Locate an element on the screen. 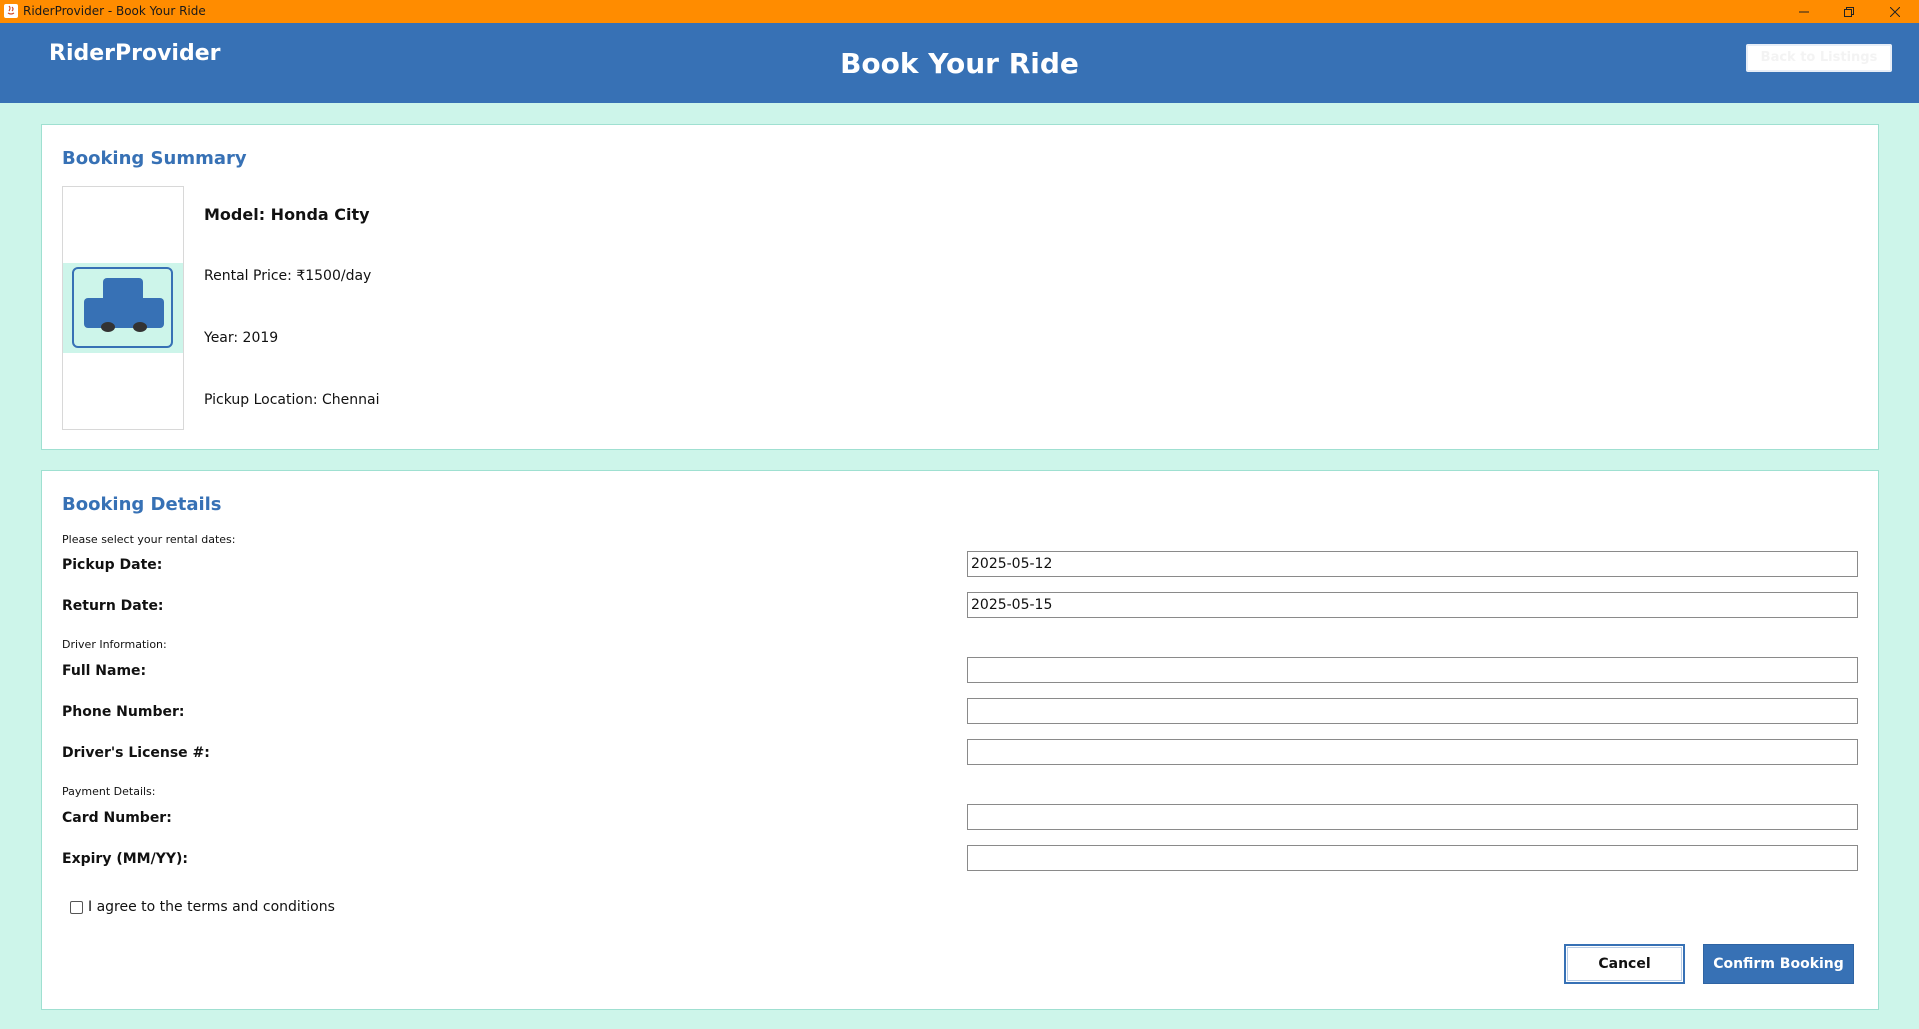 This screenshot has height=1029, width=1919. booking-details-heading: Booking Details is located at coordinates (142, 504).